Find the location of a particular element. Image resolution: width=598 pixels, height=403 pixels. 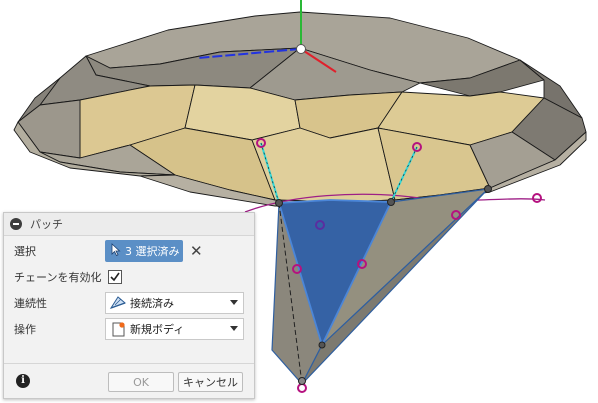

dialog-title: パッチ is located at coordinates (46, 224).